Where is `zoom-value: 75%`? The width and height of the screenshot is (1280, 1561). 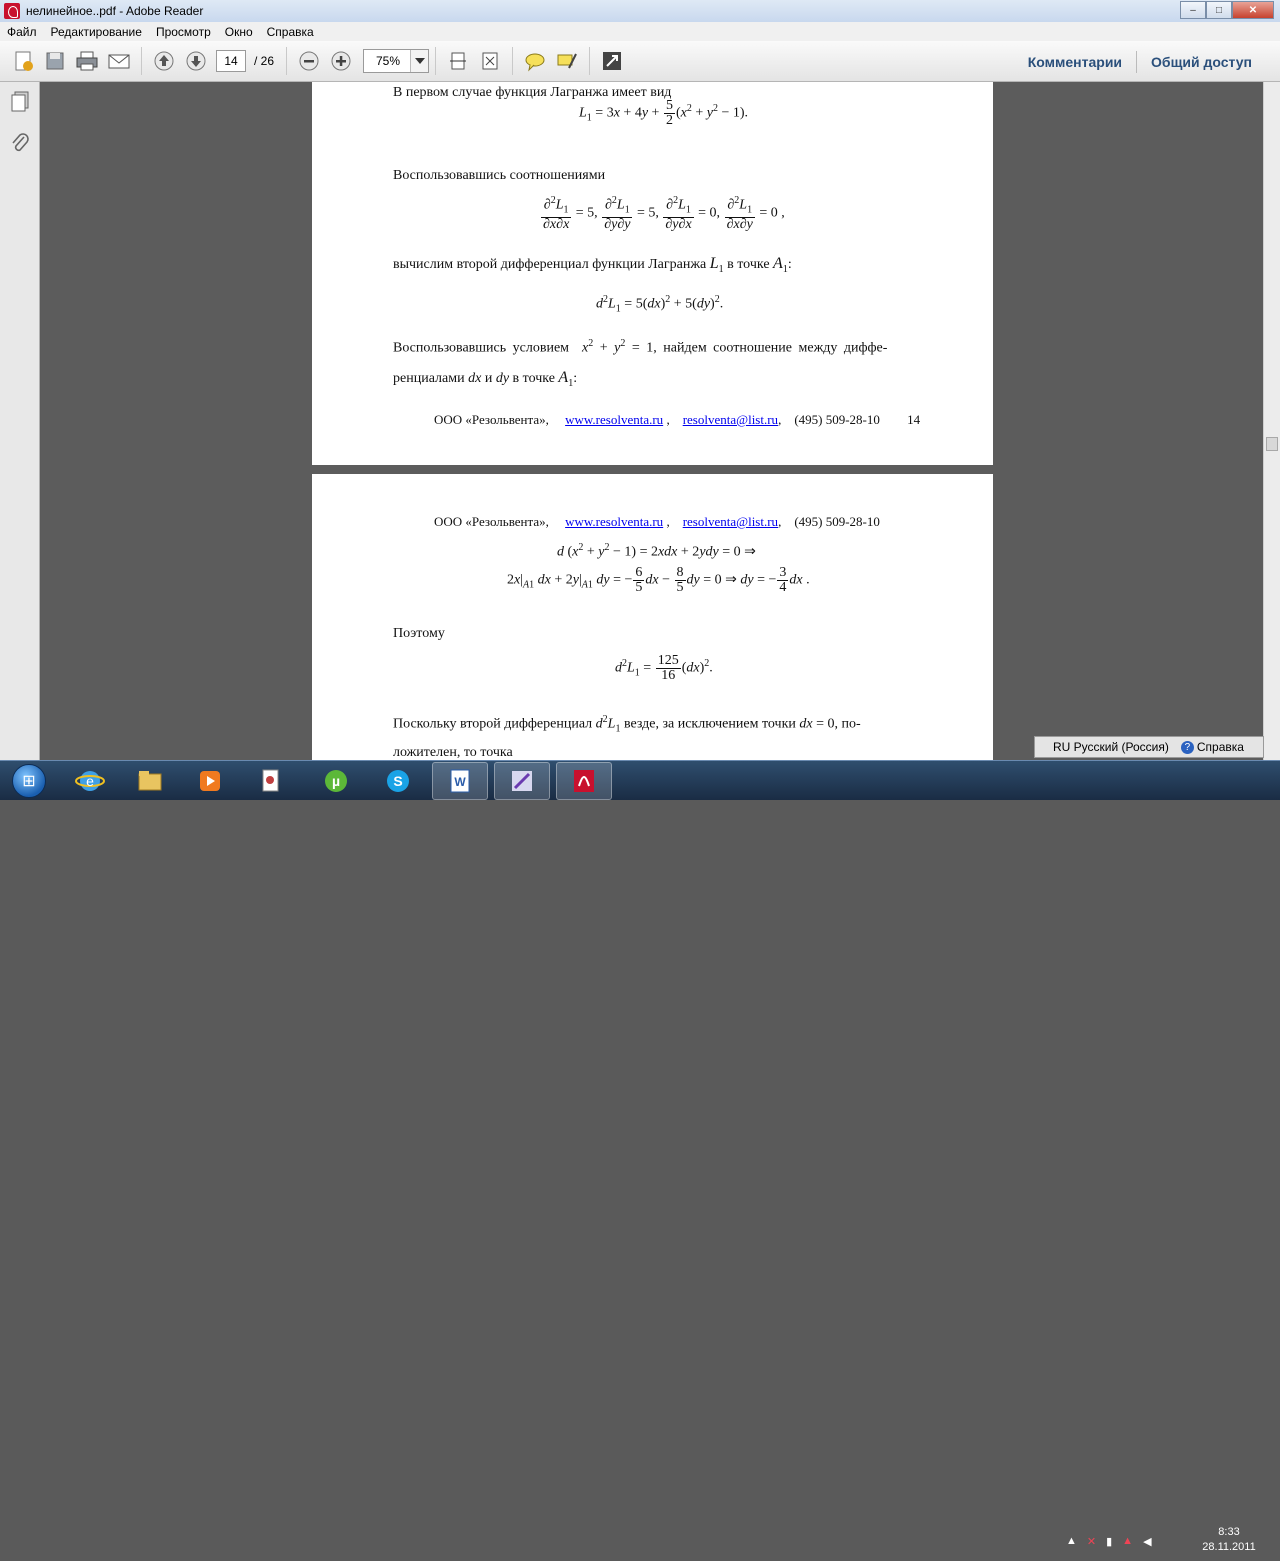
zoom-value: 75% is located at coordinates (388, 61).